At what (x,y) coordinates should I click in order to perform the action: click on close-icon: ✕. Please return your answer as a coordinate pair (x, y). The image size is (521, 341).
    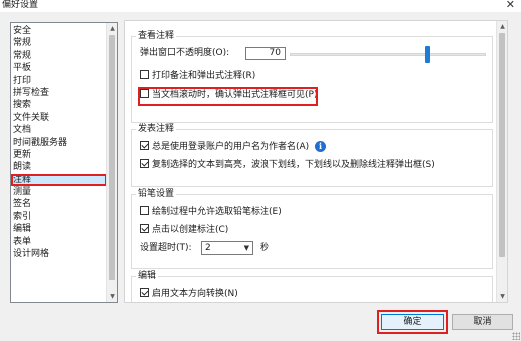
    Looking at the image, I should click on (510, 5).